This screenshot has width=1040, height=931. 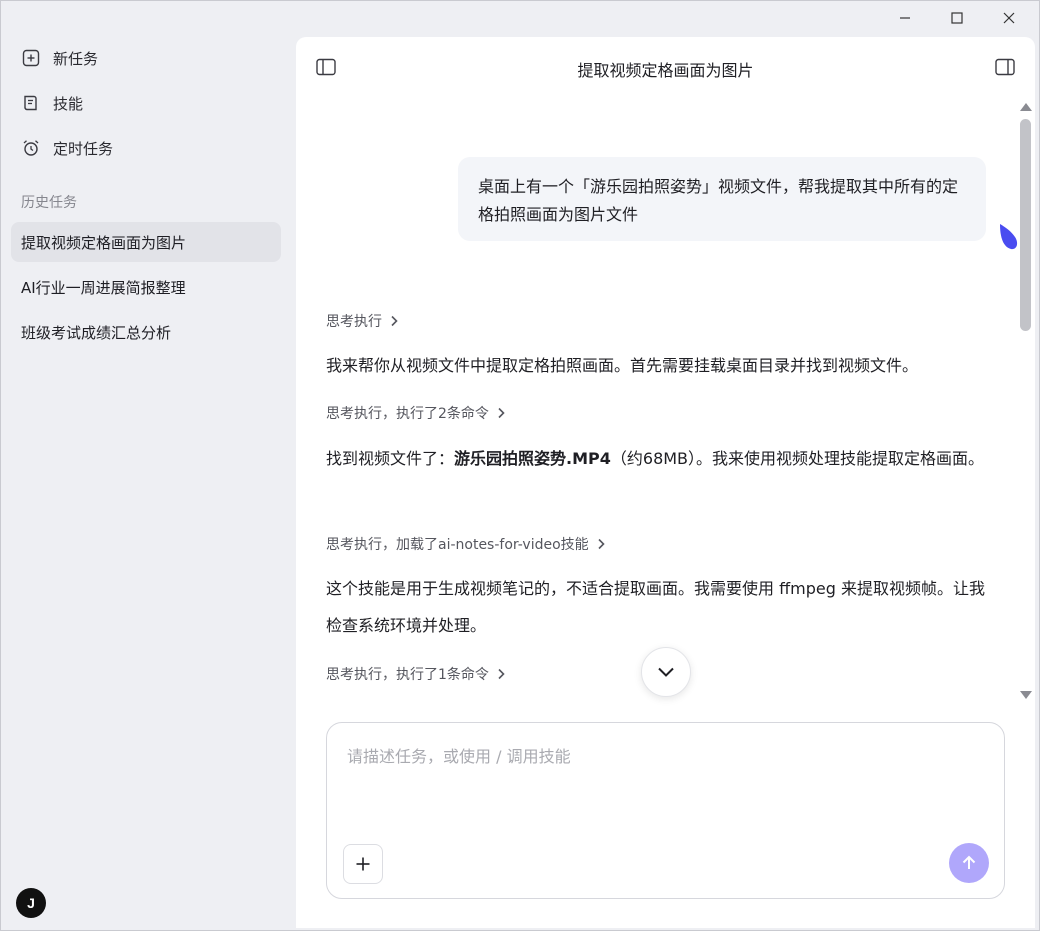 I want to click on sidebar-right-icon, so click(x=1005, y=67).